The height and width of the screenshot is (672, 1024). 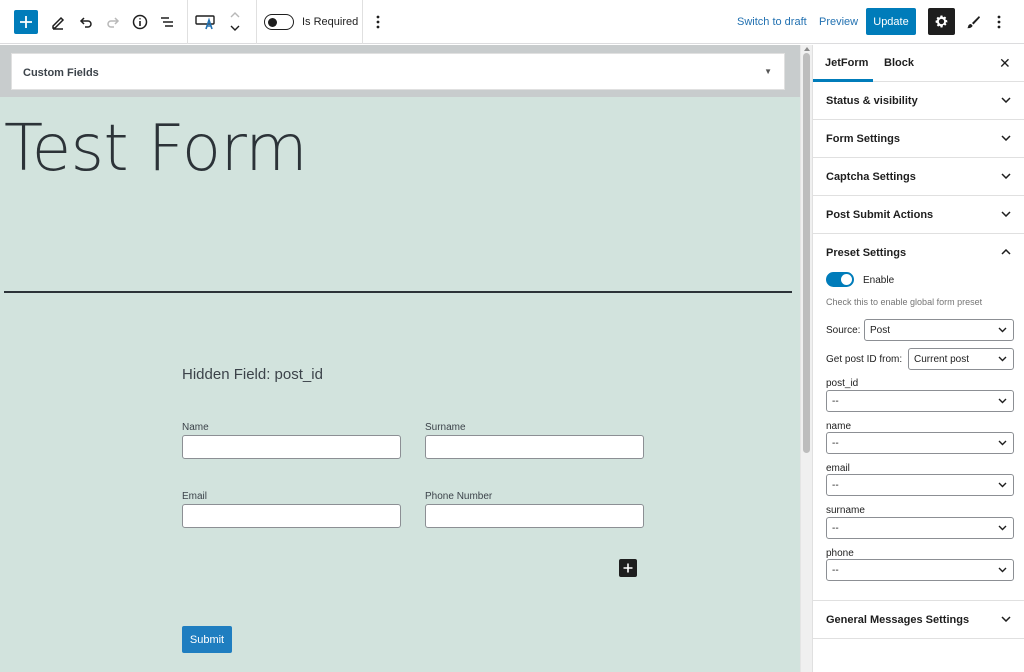 What do you see at coordinates (806, 253) in the screenshot?
I see `scrollbar-thumb` at bounding box center [806, 253].